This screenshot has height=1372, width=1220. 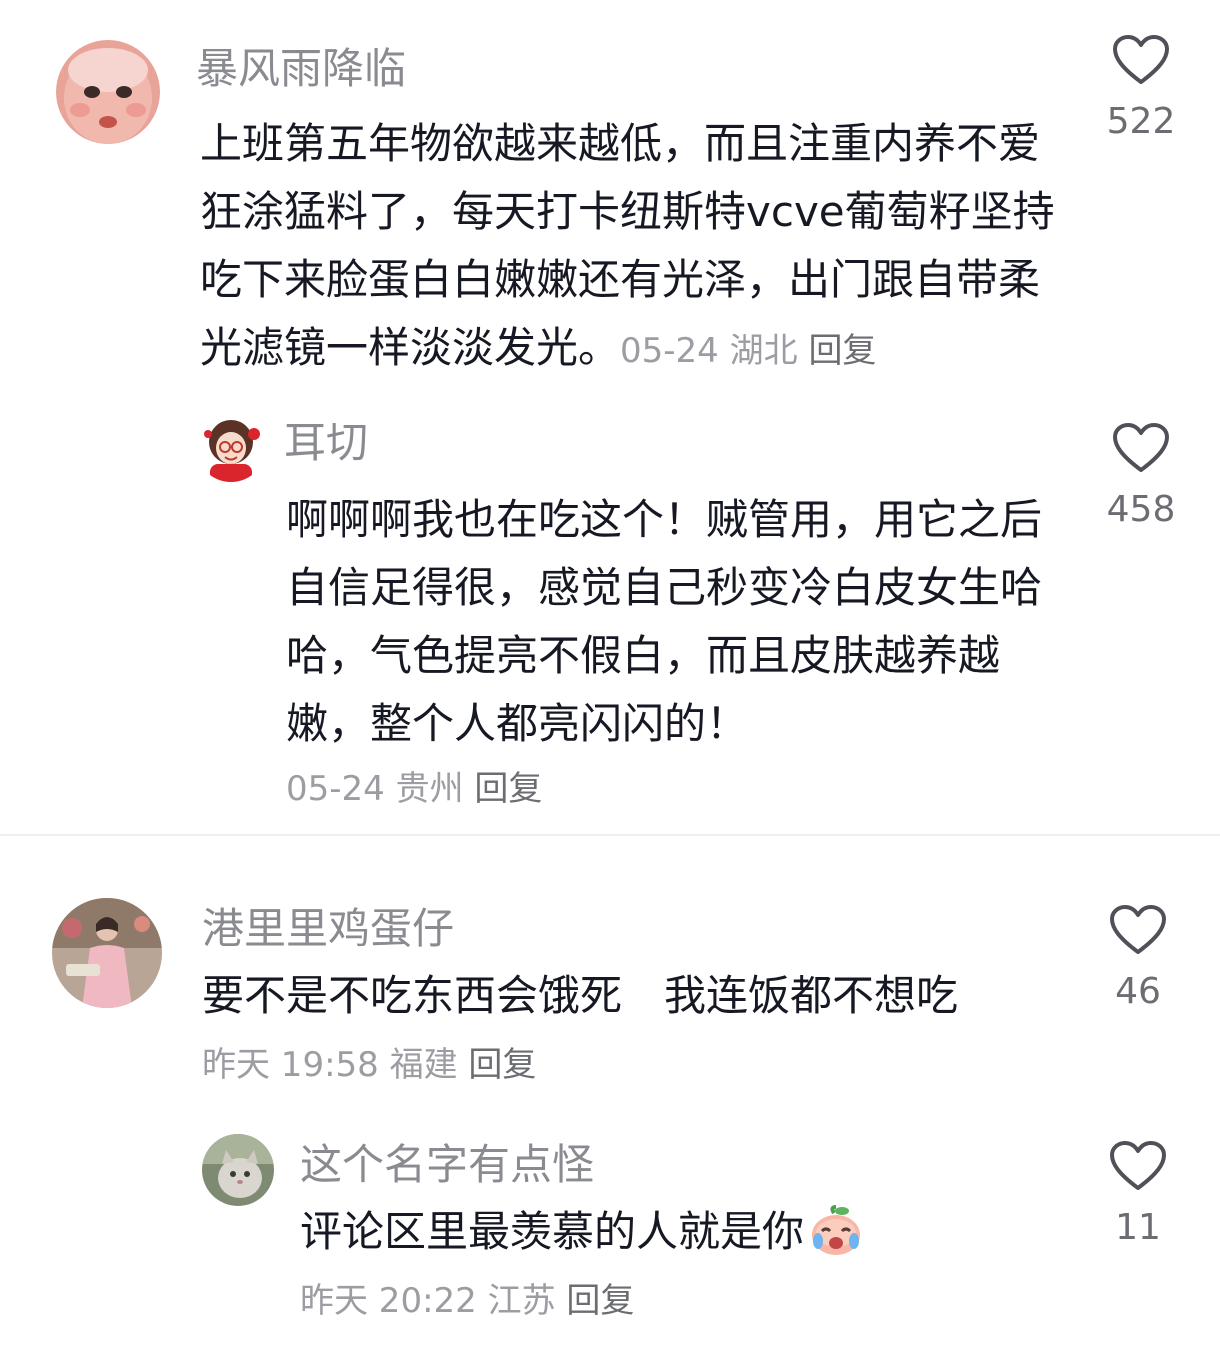 I want to click on comment-meta: 昨天 19:58 福建 回复, so click(x=369, y=1065).